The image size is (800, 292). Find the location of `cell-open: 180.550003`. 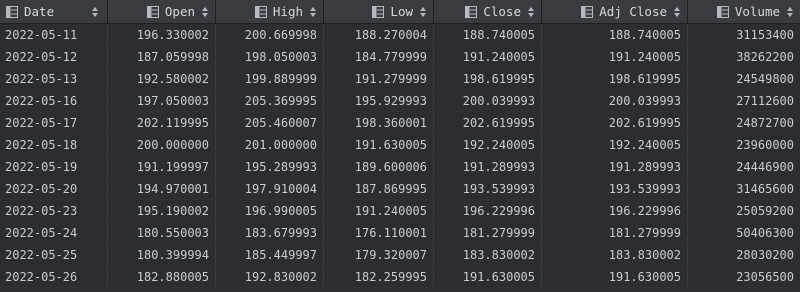

cell-open: 180.550003 is located at coordinates (162, 232).